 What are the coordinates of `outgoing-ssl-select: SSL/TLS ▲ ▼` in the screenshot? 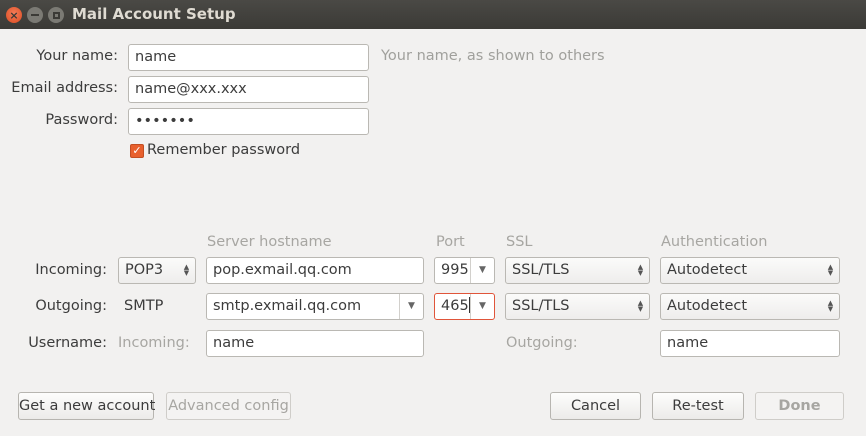 It's located at (577, 306).